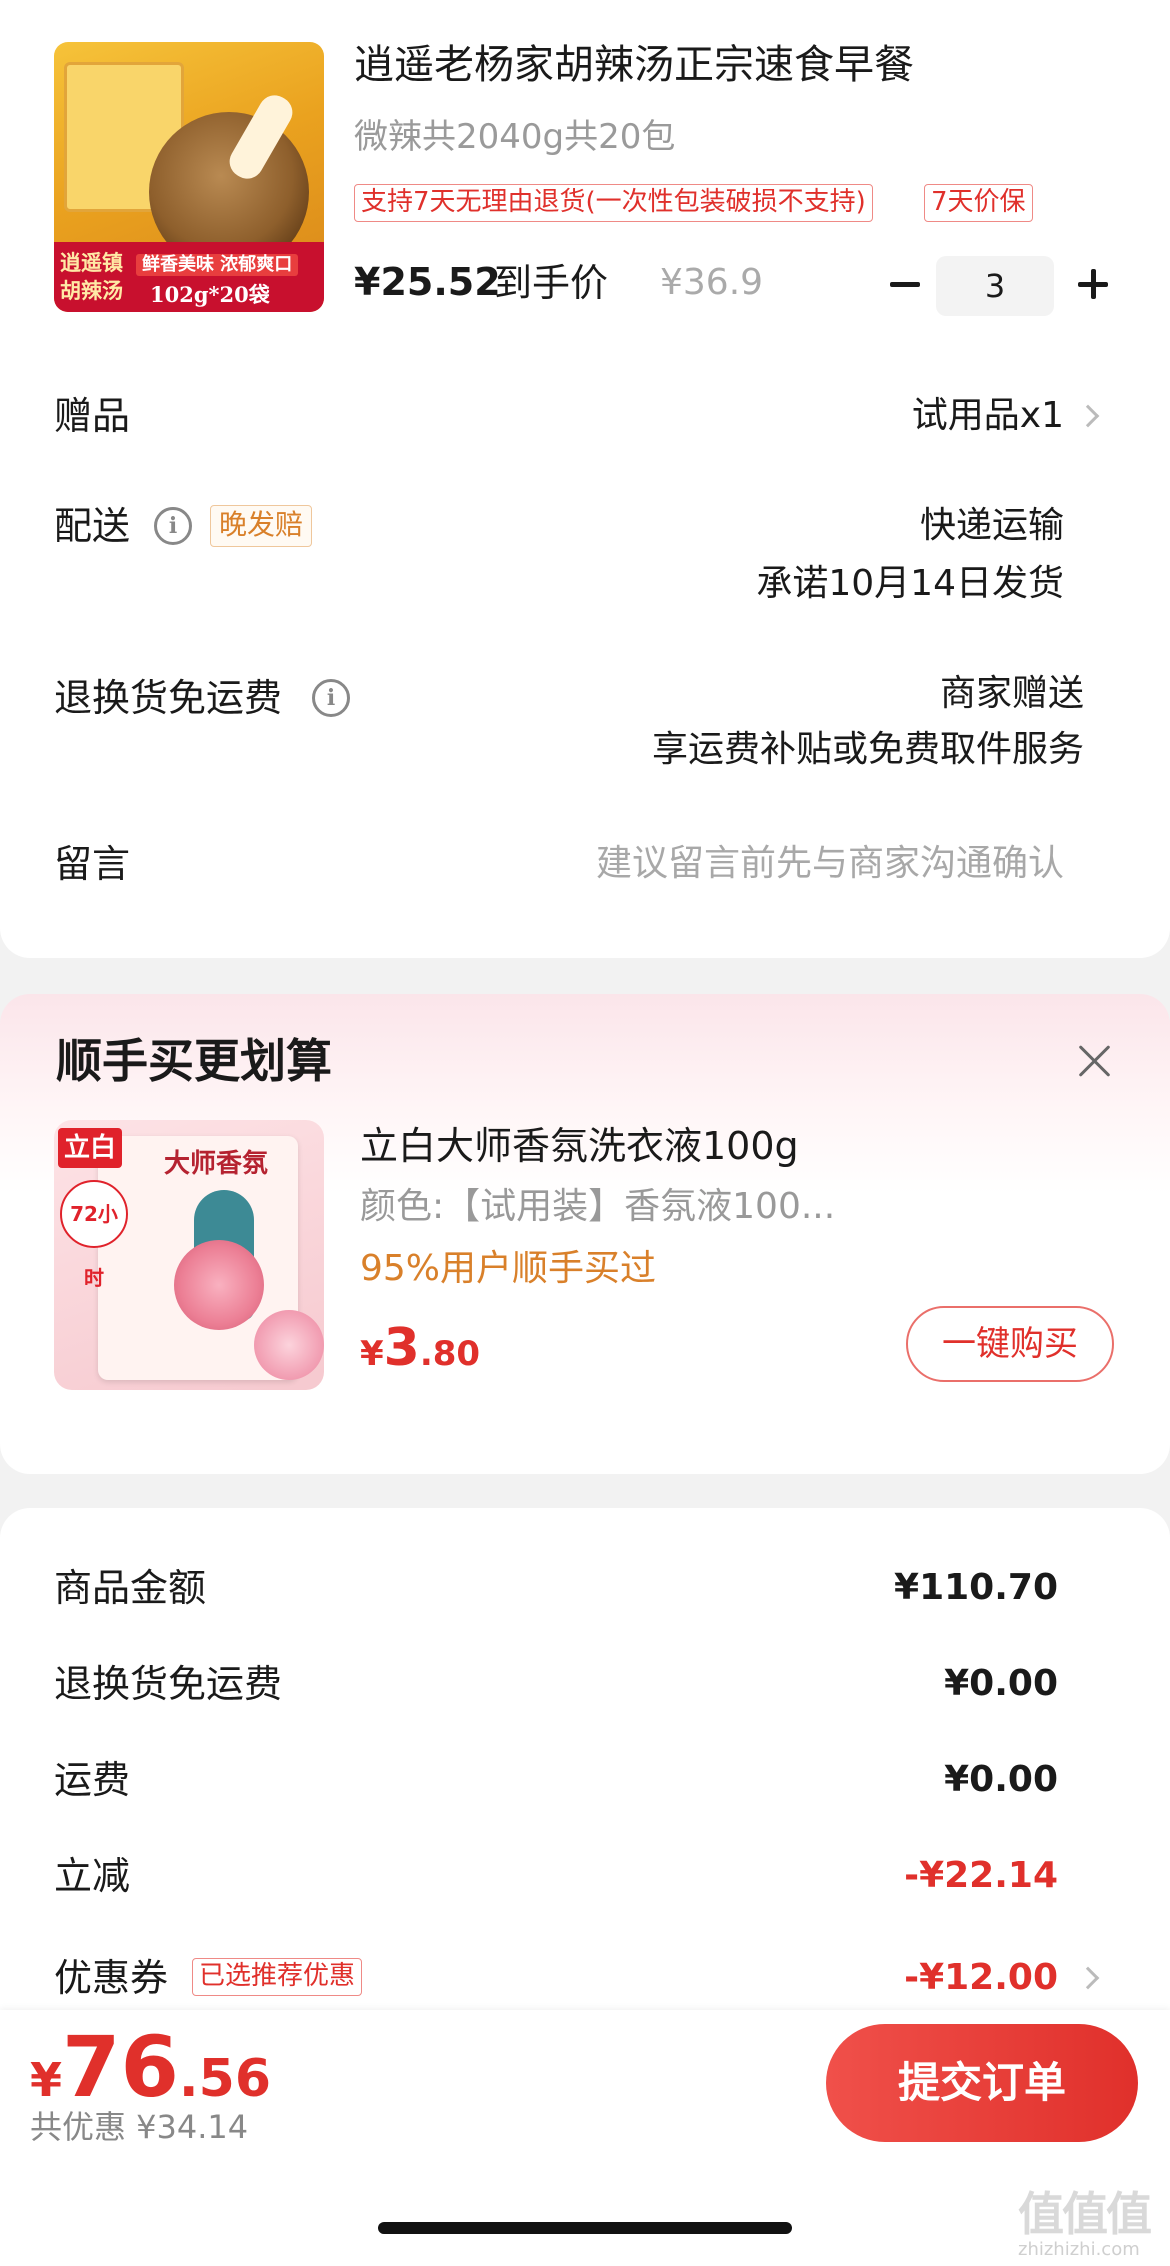 This screenshot has width=1170, height=2266. Describe the element at coordinates (427, 282) in the screenshot. I see `product-price: ¥25.52` at that location.